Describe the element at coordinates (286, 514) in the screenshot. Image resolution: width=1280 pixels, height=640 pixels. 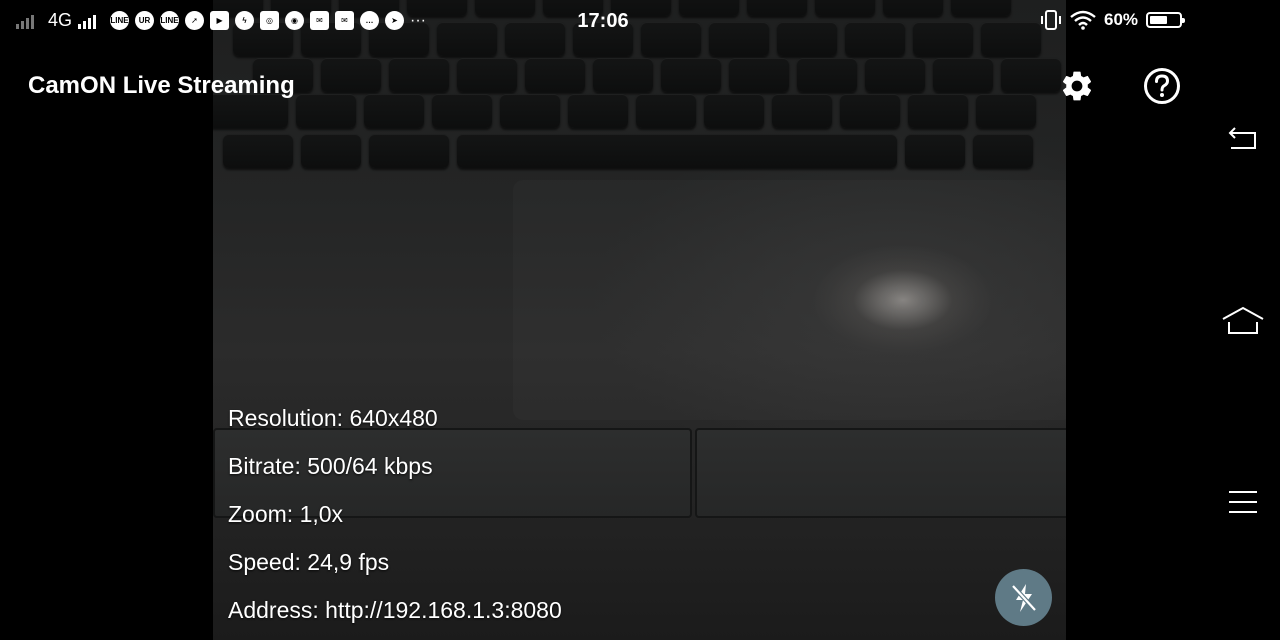
I see `zoom-label: Zoom: 1,0x` at that location.